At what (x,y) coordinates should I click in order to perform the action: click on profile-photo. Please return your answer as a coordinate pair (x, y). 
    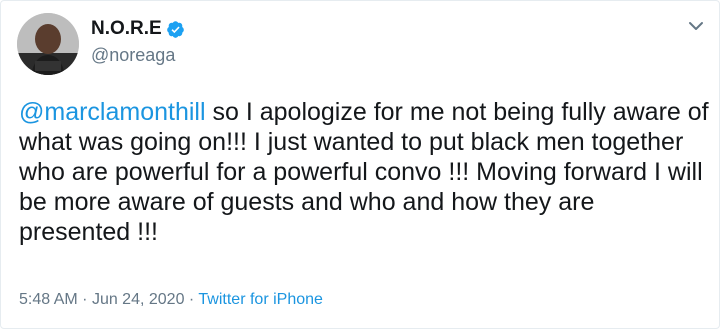
    Looking at the image, I should click on (48, 44).